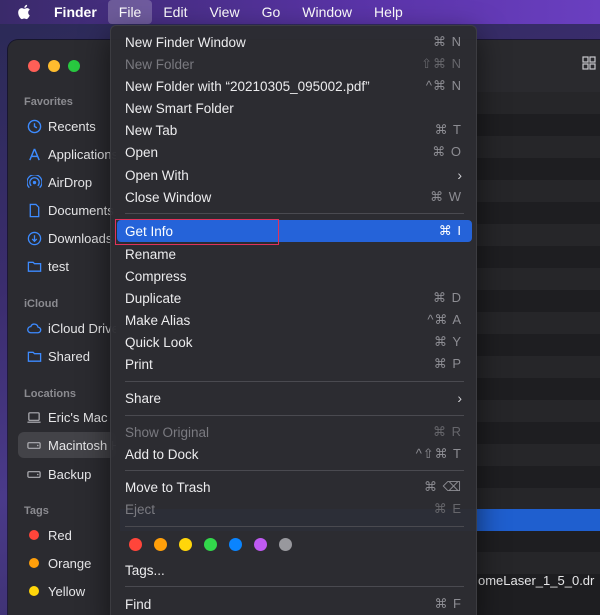 This screenshot has height=615, width=600. I want to click on menu-item-quick-look: Quick Look ⌘ Y, so click(294, 342).